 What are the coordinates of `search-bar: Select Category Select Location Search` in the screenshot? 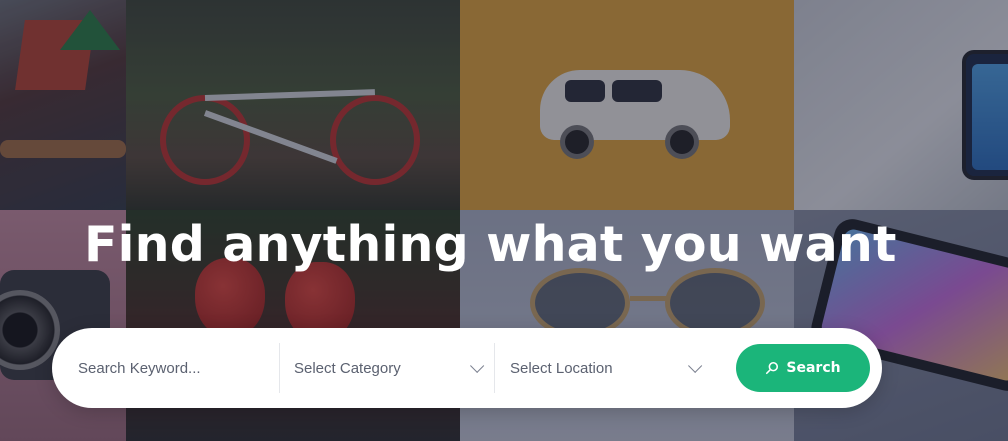 It's located at (467, 368).